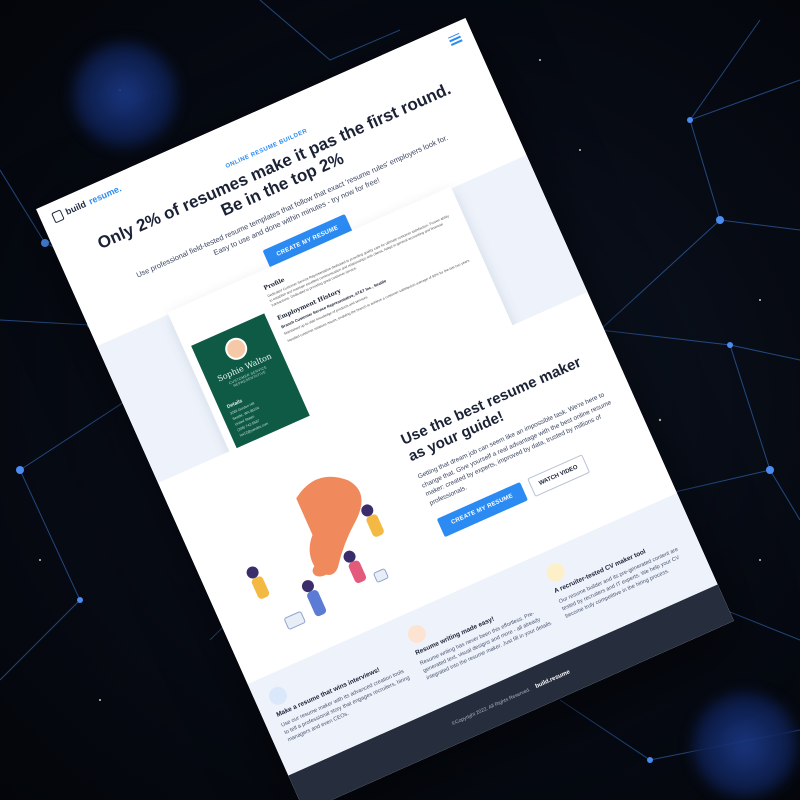 This screenshot has width=800, height=800. What do you see at coordinates (236, 349) in the screenshot?
I see `avatar` at bounding box center [236, 349].